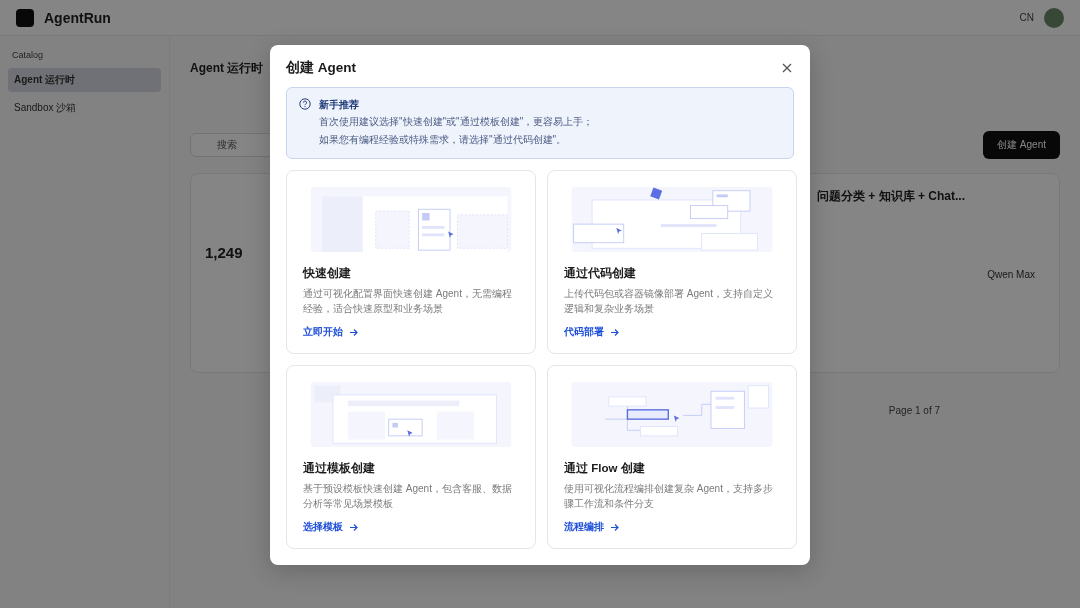 Image resolution: width=1080 pixels, height=608 pixels. Describe the element at coordinates (408, 496) in the screenshot. I see `option-description: 基于预设模板快速创建 Agent，包含客服、数据分析等常见场景模板` at that location.